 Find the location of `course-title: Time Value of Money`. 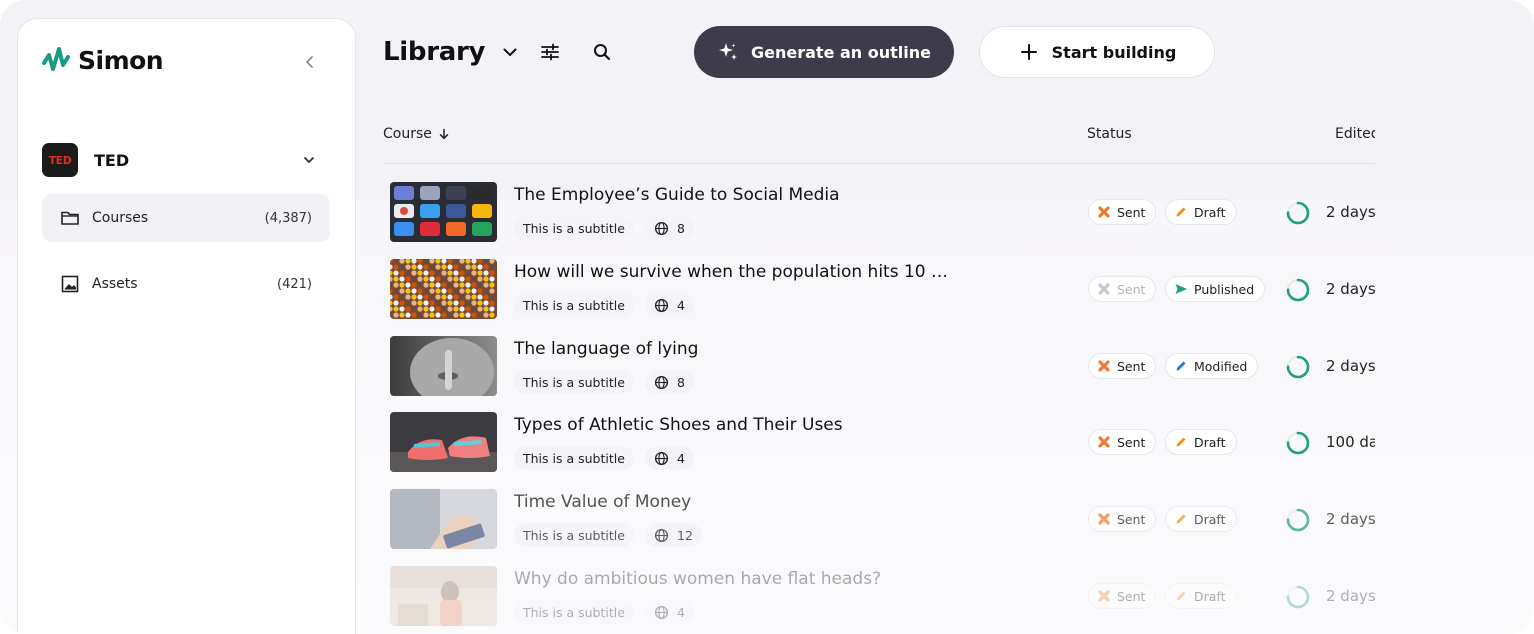

course-title: Time Value of Money is located at coordinates (602, 502).